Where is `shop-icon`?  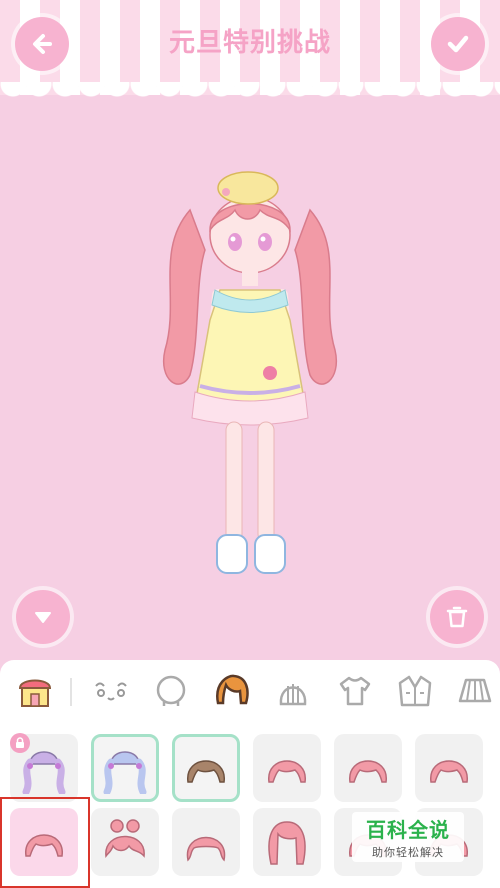
shop-icon is located at coordinates (35, 693).